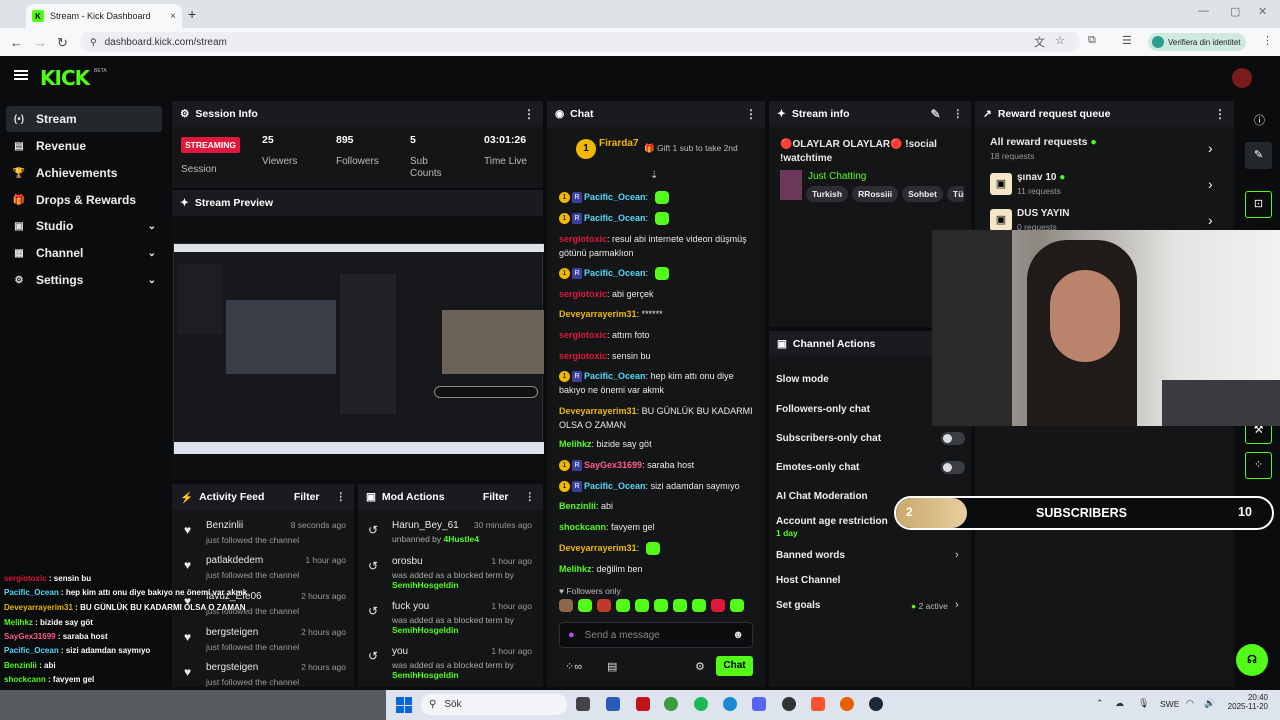 Image resolution: width=1280 pixels, height=720 pixels. What do you see at coordinates (953, 438) in the screenshot?
I see `subscribers-only-toggle` at bounding box center [953, 438].